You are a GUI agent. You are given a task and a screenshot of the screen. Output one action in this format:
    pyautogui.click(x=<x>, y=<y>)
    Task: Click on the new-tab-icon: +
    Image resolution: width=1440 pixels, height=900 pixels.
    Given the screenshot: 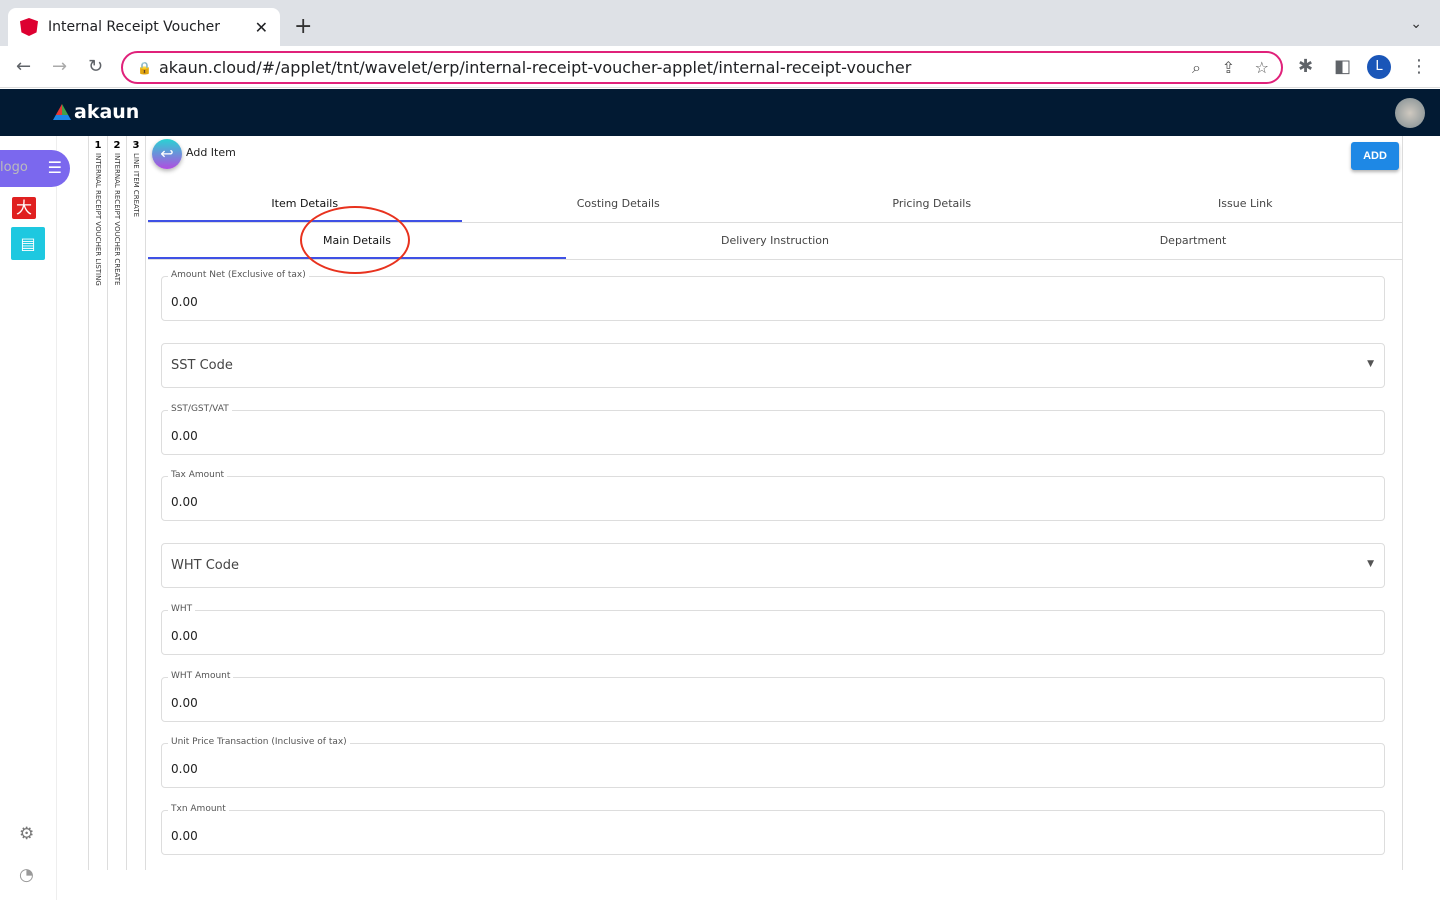 What is the action you would take?
    pyautogui.click(x=303, y=26)
    